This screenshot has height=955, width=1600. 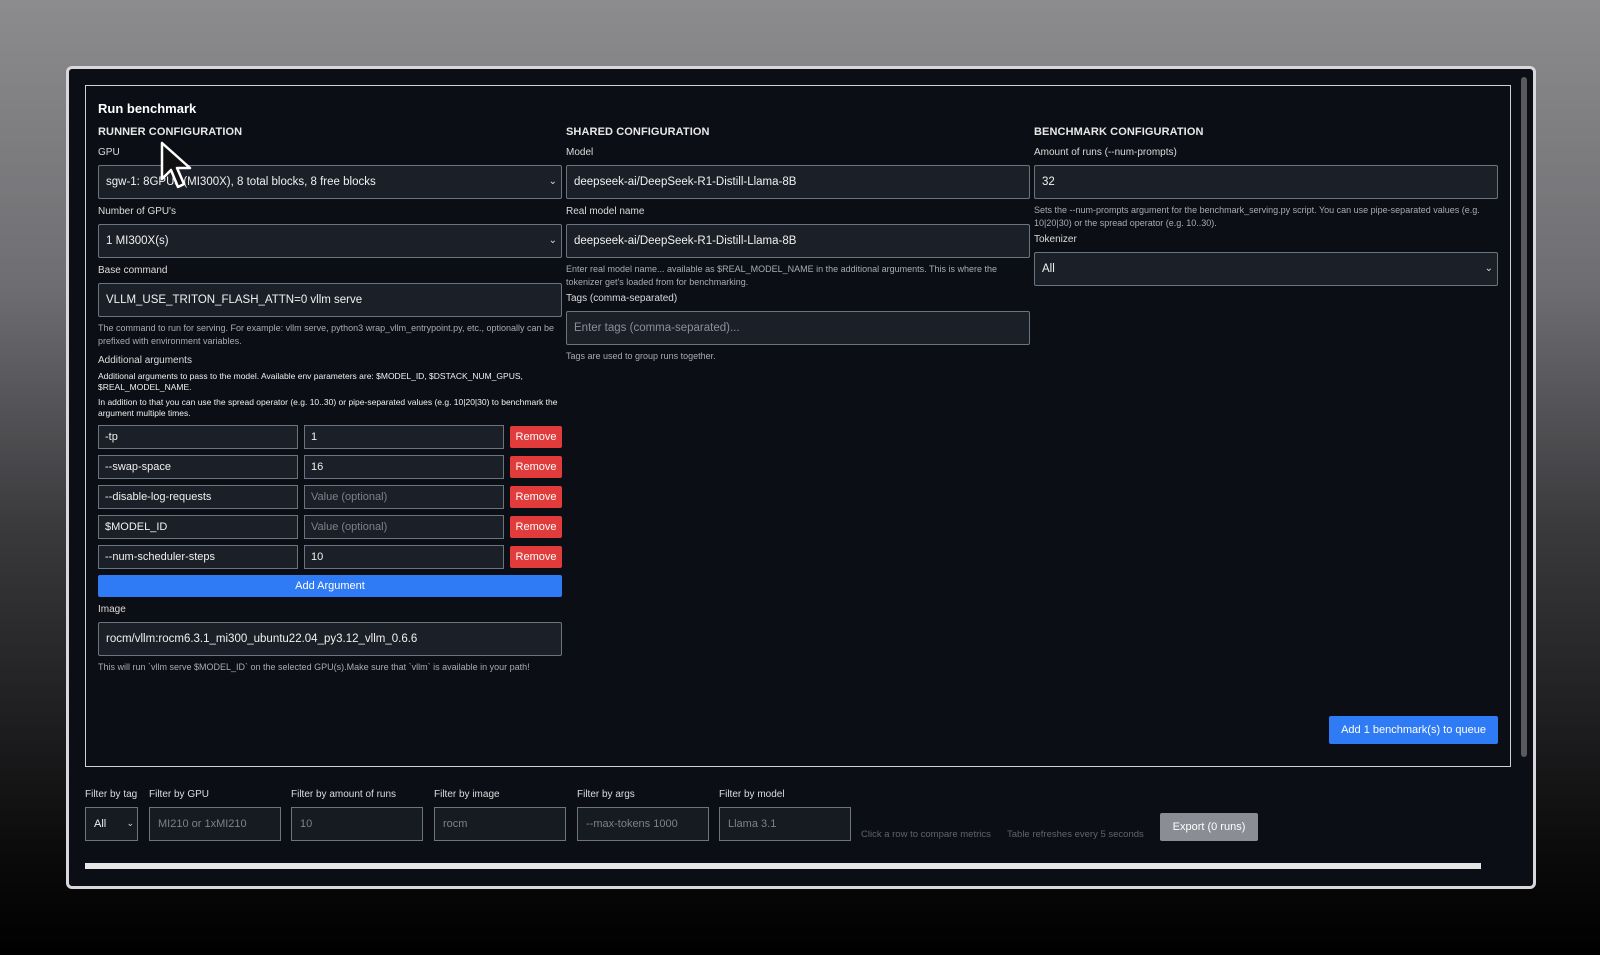 I want to click on filter-args-input: --max-tokens 1000, so click(x=643, y=824).